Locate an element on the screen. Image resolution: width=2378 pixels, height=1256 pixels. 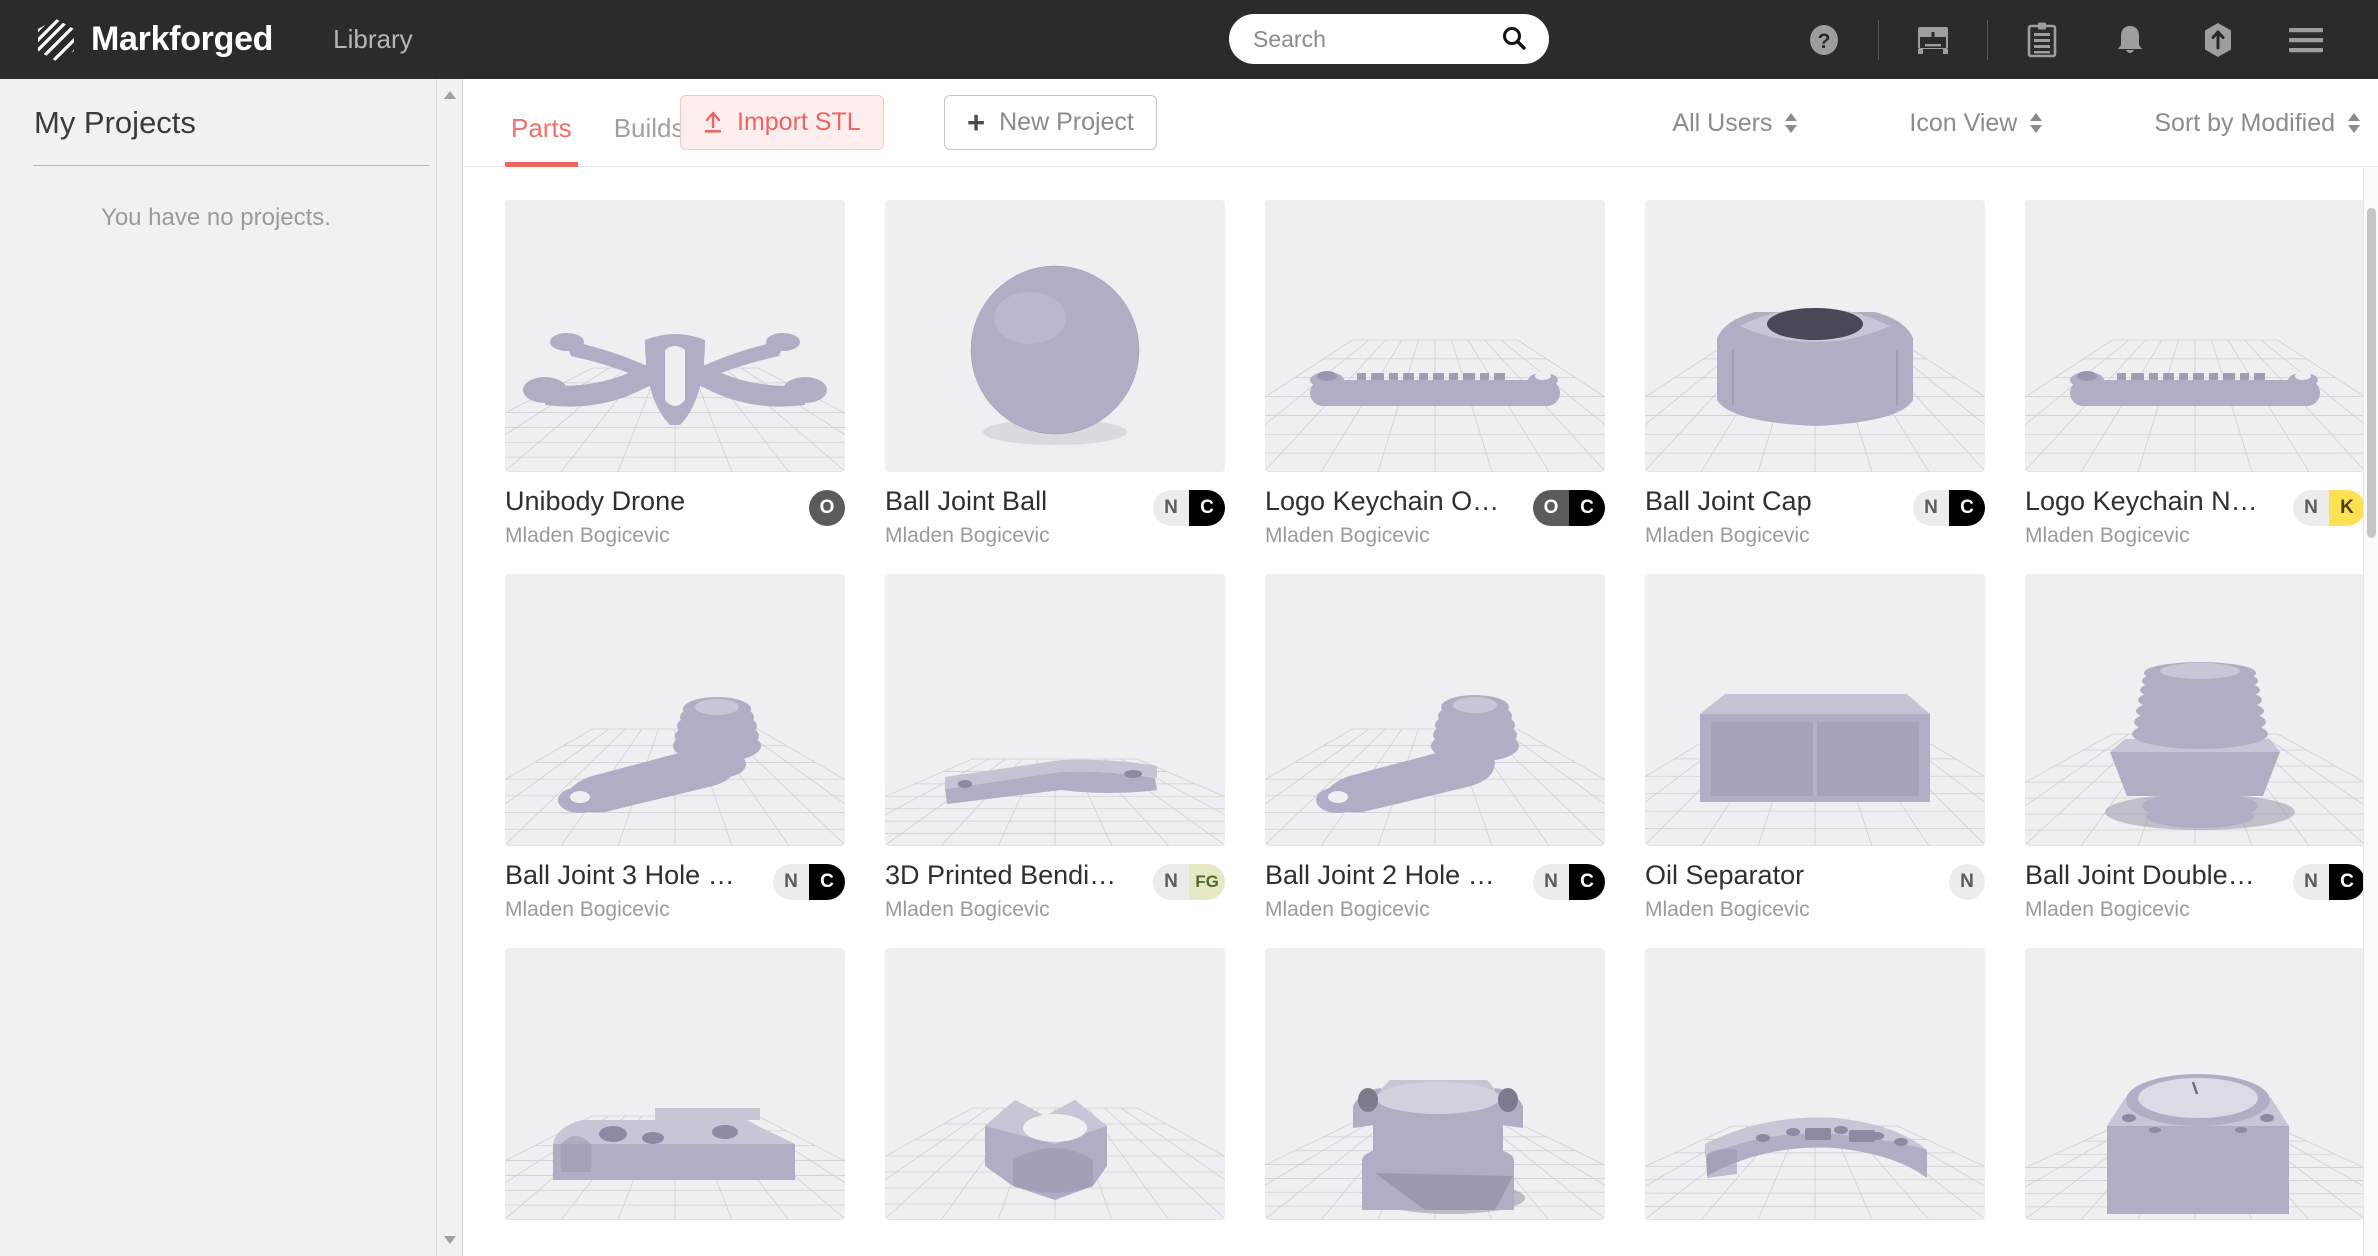
part-name: Ball Joint Cap is located at coordinates (1774, 501).